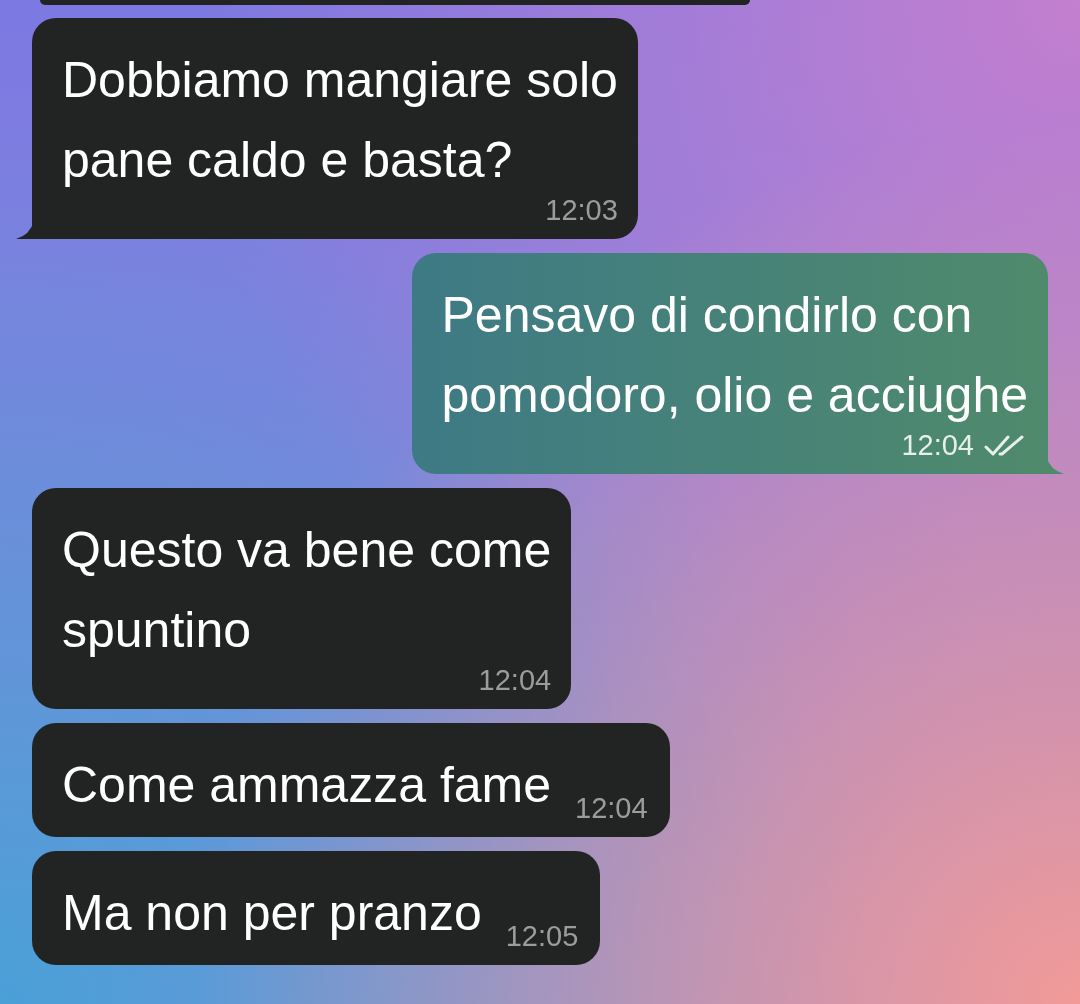 The image size is (1080, 1004). I want to click on message-text: Pensavo di condirlo con pomodoro, olio e acciughe, so click(734, 355).